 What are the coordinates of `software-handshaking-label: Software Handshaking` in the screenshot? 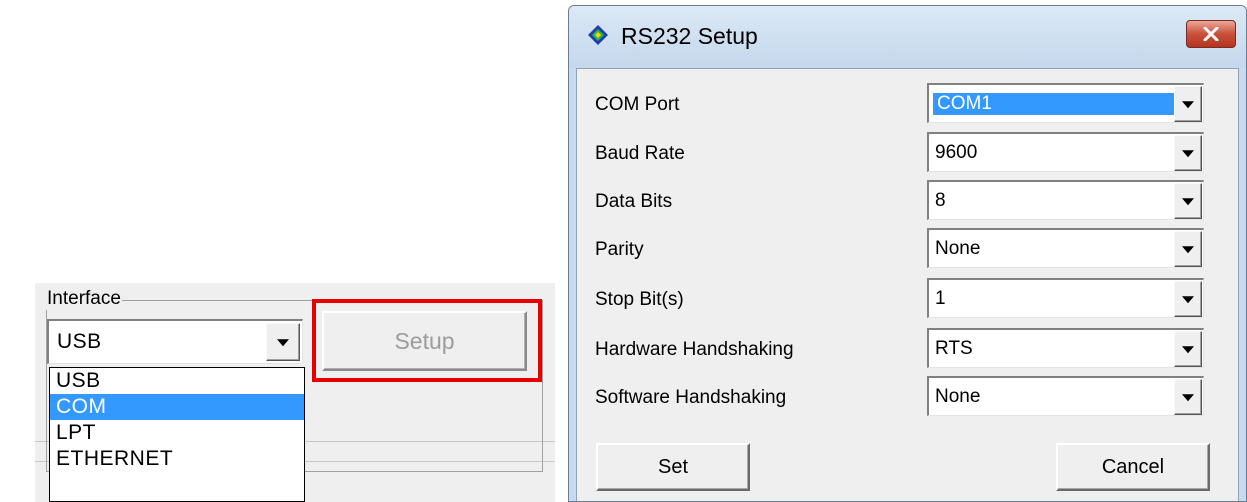 It's located at (691, 397).